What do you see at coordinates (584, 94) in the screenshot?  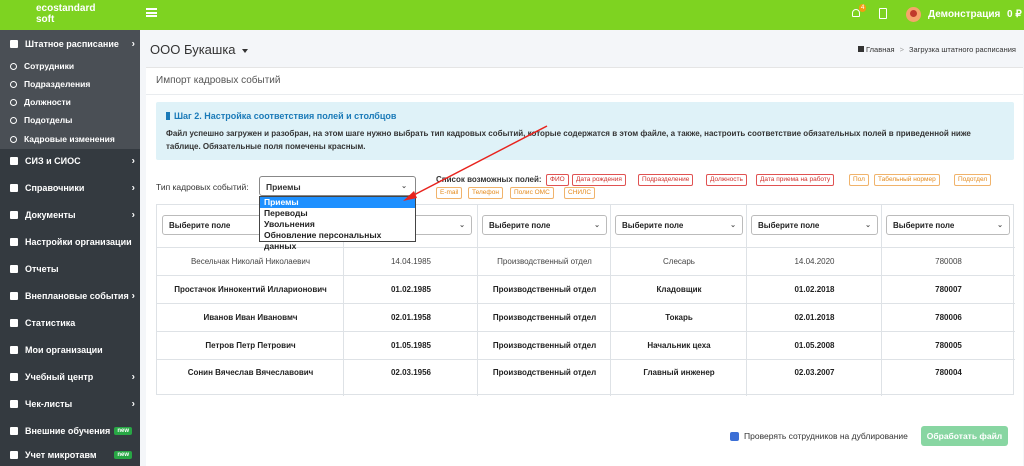 I see `divider` at bounding box center [584, 94].